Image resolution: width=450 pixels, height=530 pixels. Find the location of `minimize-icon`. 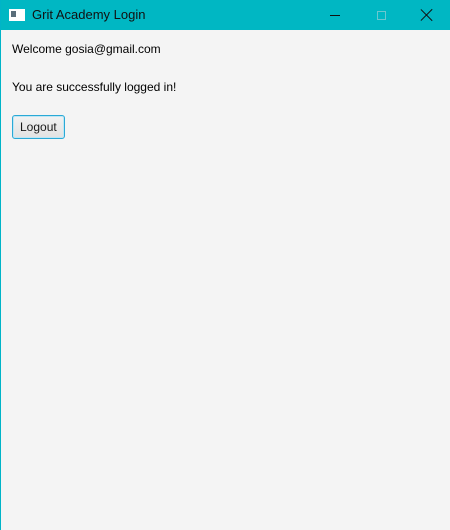

minimize-icon is located at coordinates (335, 15).